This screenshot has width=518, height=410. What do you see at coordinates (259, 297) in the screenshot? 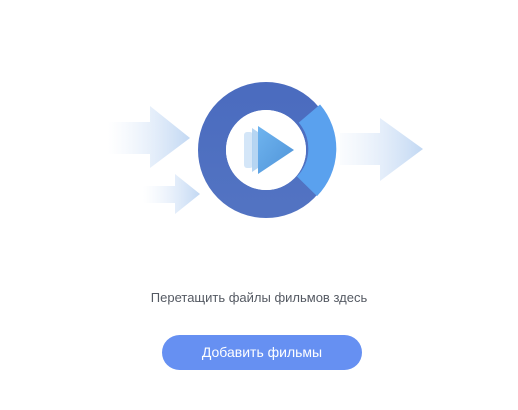
I see `drop-hint-text: Перетащить файлы фильмов здесь` at bounding box center [259, 297].